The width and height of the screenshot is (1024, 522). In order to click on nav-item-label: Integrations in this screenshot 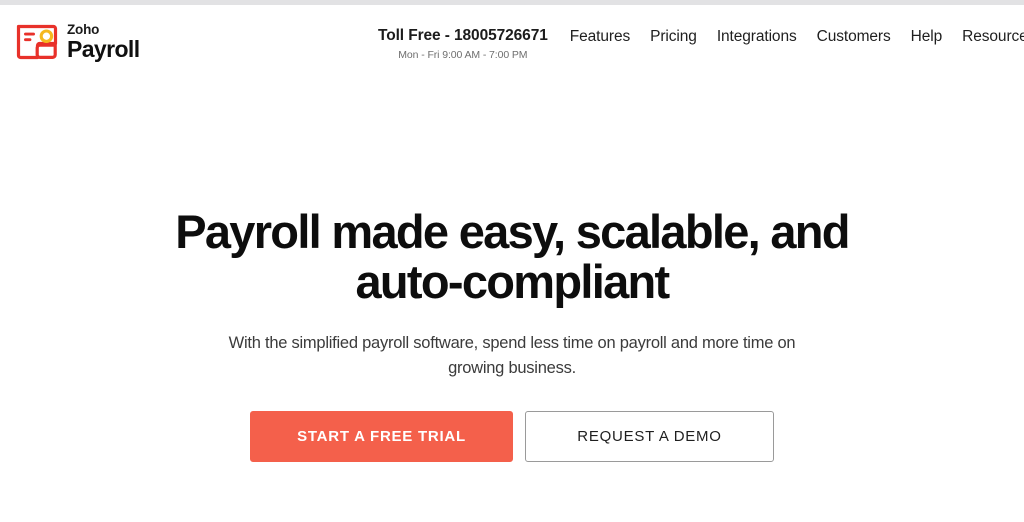, I will do `click(756, 36)`.